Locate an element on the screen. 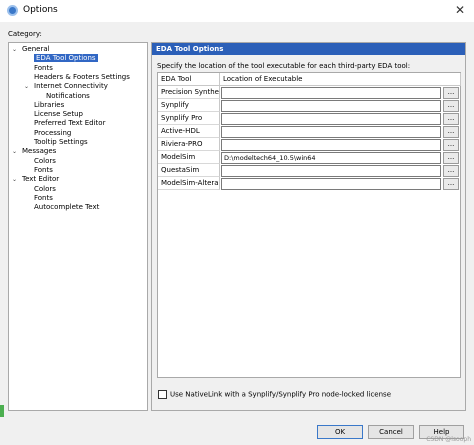 This screenshot has width=474, height=445. tree-item: Tooltip Settings is located at coordinates (61, 142).